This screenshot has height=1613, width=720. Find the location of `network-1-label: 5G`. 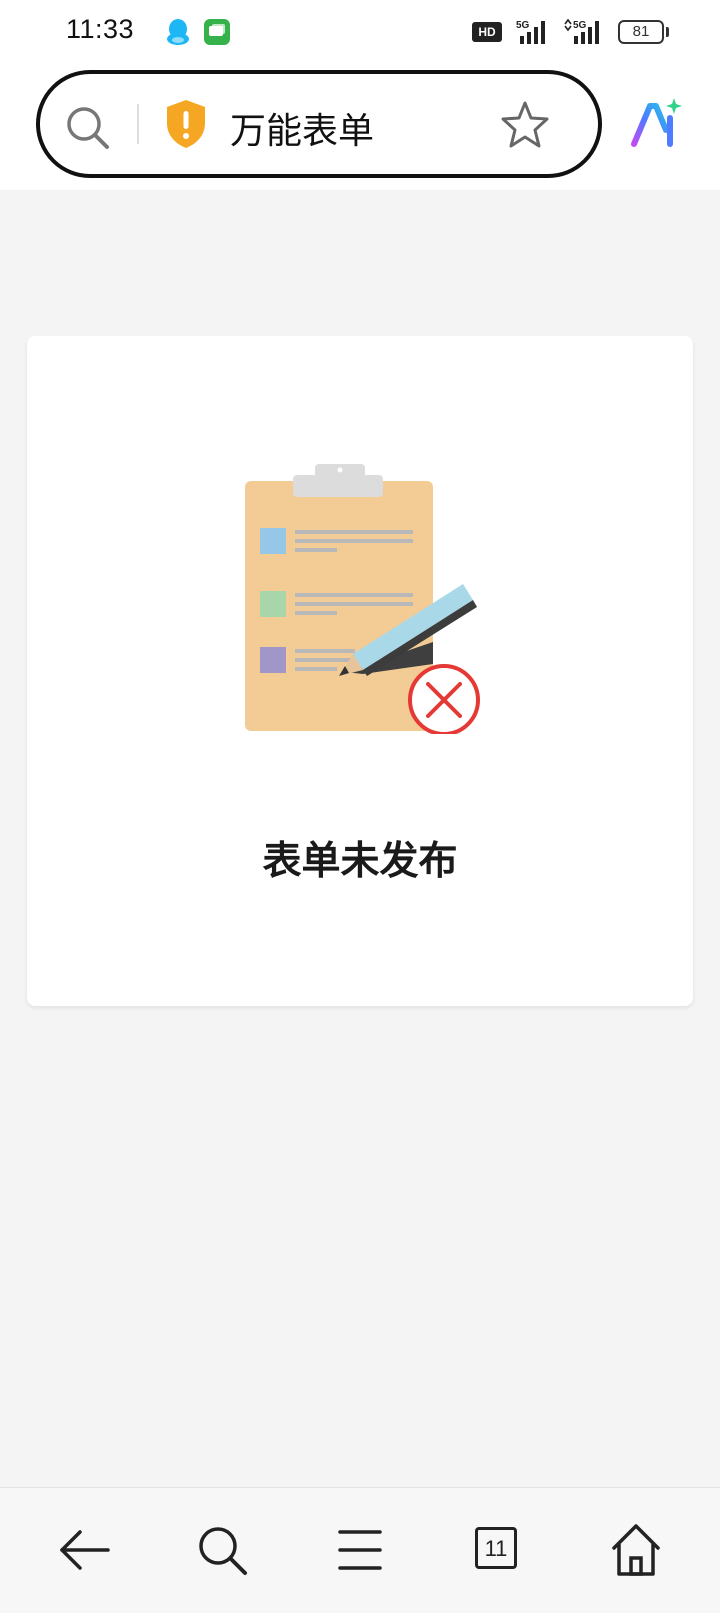

network-1-label: 5G is located at coordinates (523, 25).